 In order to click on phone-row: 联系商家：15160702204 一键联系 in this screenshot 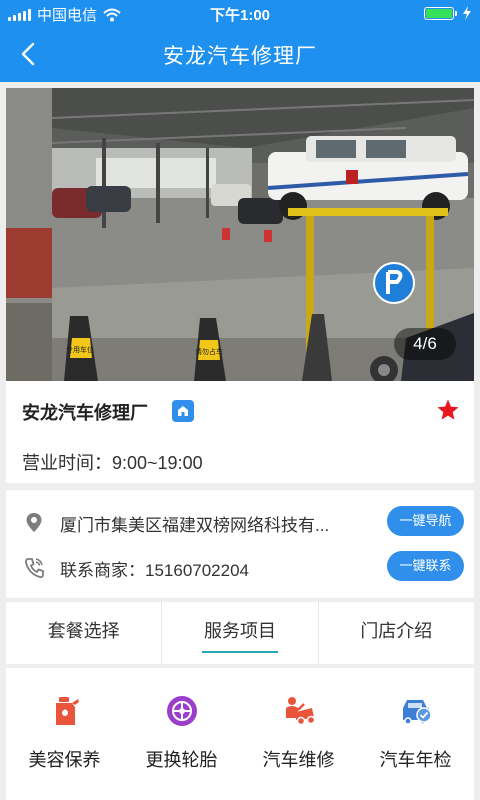, I will do `click(240, 567)`.